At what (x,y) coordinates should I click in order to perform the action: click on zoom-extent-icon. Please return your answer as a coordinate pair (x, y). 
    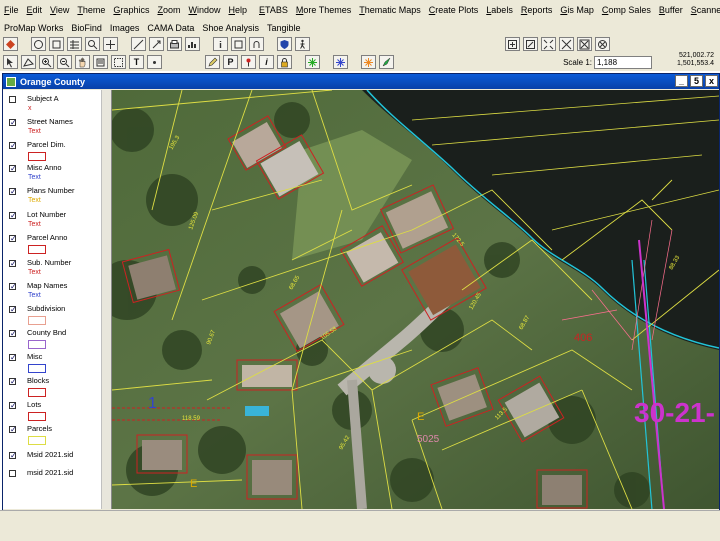
    Looking at the image, I should click on (548, 44).